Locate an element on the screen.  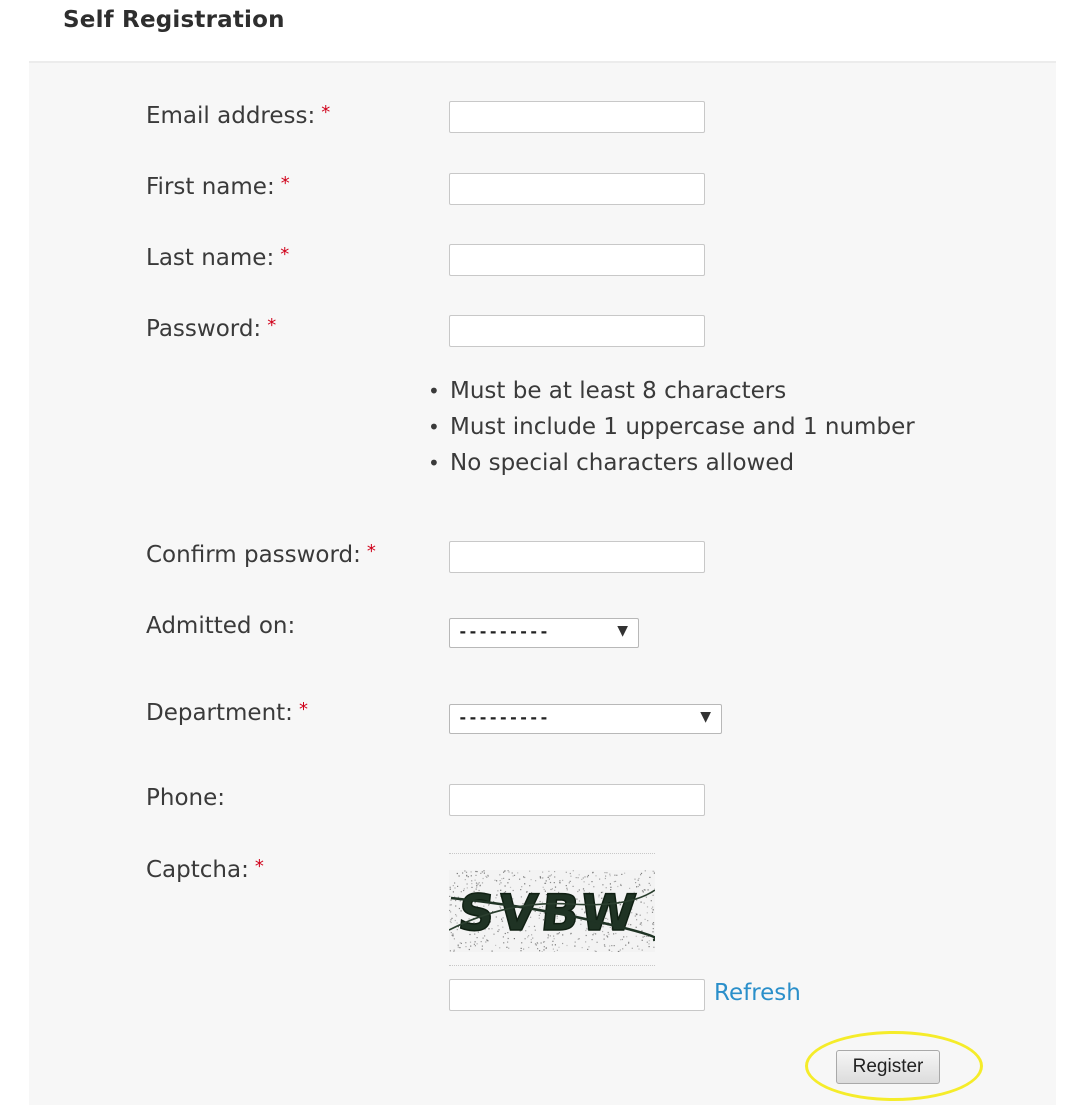
admitted-on-label-text: Admitted on: is located at coordinates (221, 626).